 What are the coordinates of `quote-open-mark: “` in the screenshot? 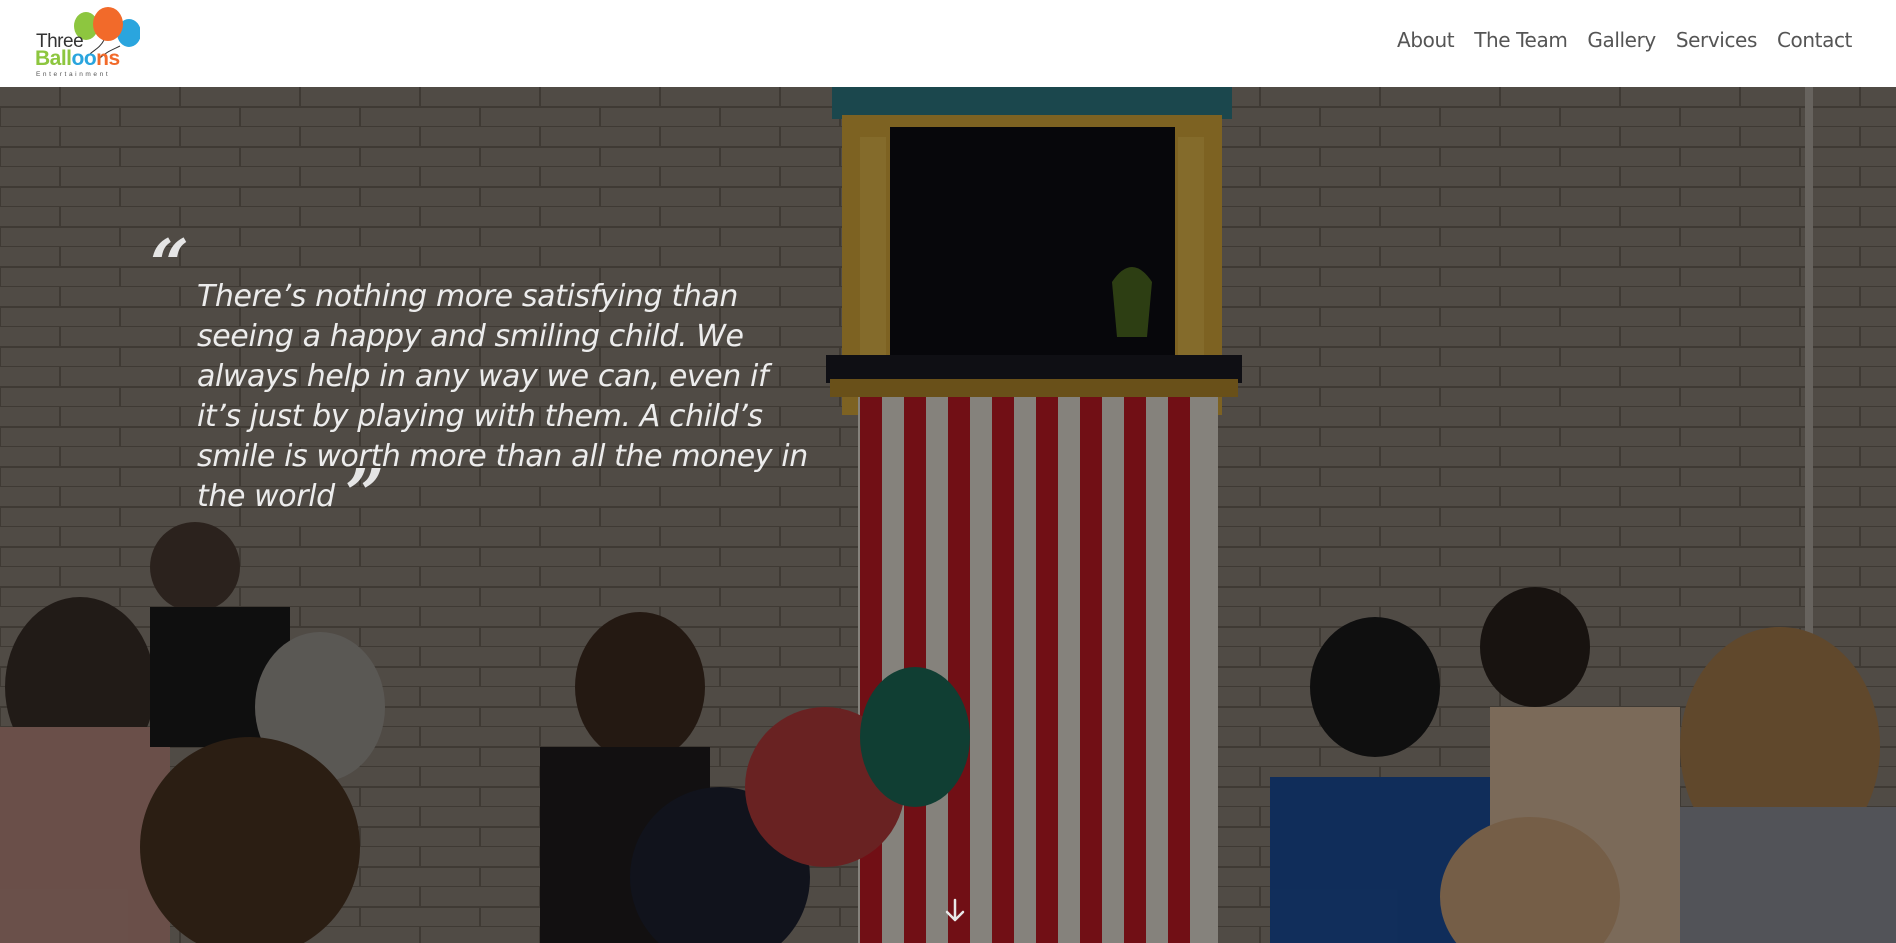 It's located at (170, 265).